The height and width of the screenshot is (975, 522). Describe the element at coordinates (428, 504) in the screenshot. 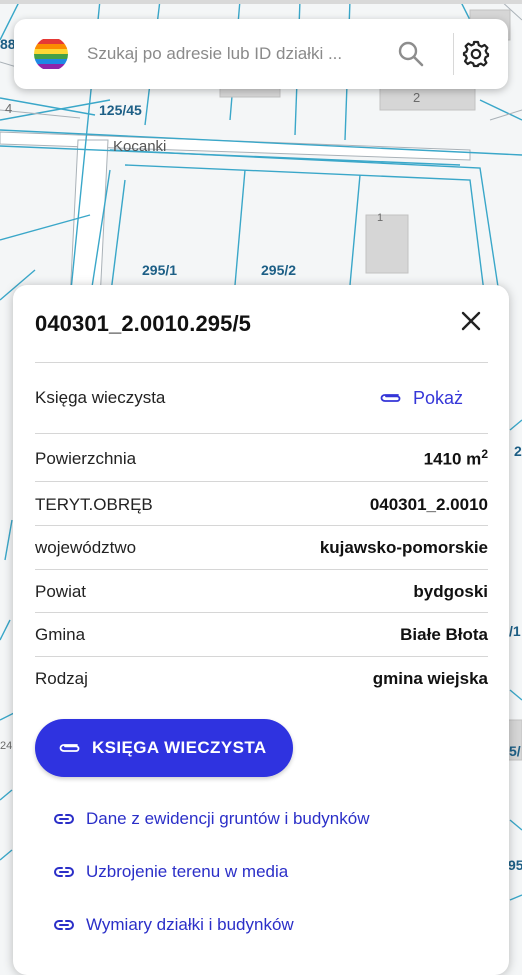

I see `teryt-value: 040301_2.0010` at that location.